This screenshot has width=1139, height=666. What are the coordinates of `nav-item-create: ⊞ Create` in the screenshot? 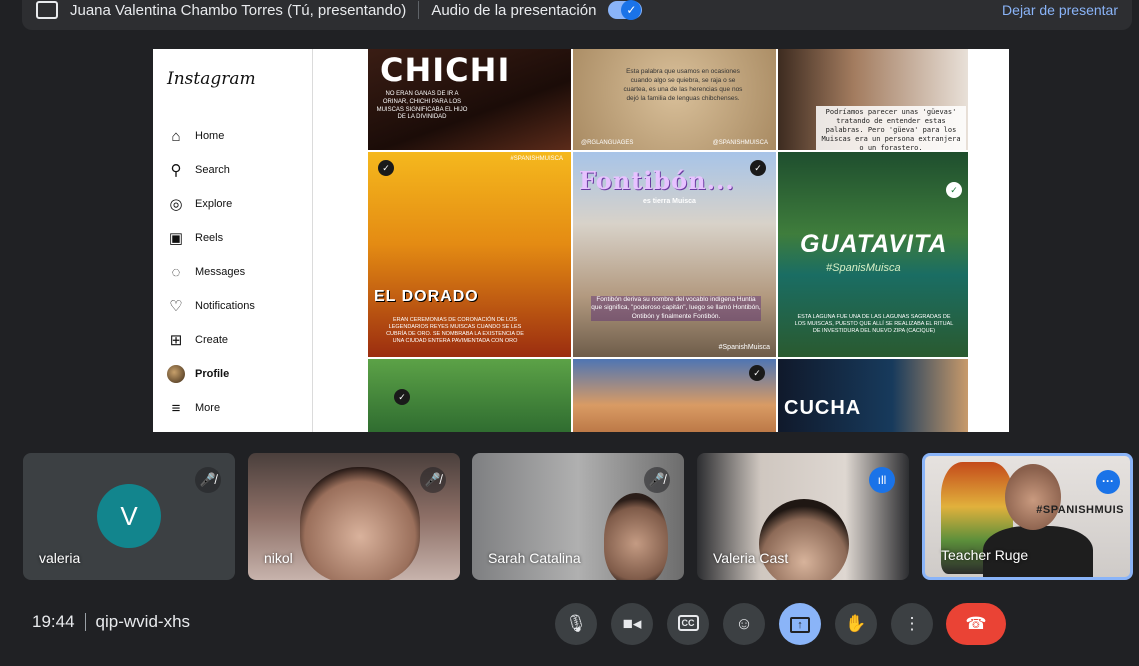 It's located at (211, 340).